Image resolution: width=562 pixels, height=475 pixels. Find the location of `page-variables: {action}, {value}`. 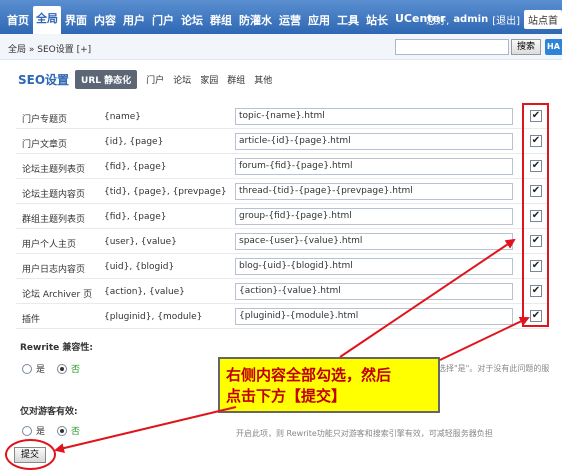

page-variables: {action}, {value} is located at coordinates (144, 292).